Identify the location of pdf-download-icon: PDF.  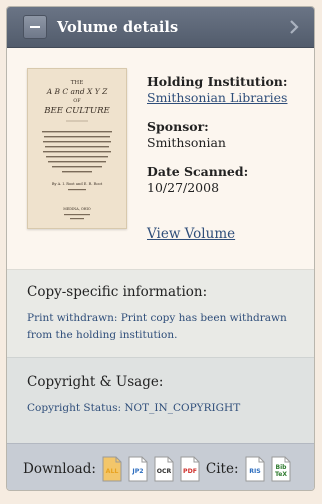
(190, 469).